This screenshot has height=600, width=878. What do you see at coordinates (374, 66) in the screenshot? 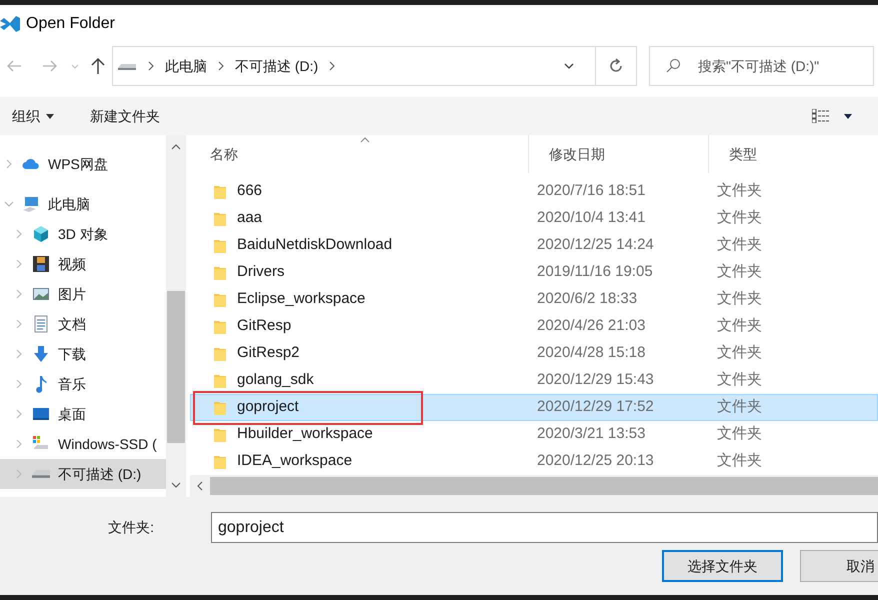
I see `address-bar: 此电脑 不可描述 (D:)` at bounding box center [374, 66].